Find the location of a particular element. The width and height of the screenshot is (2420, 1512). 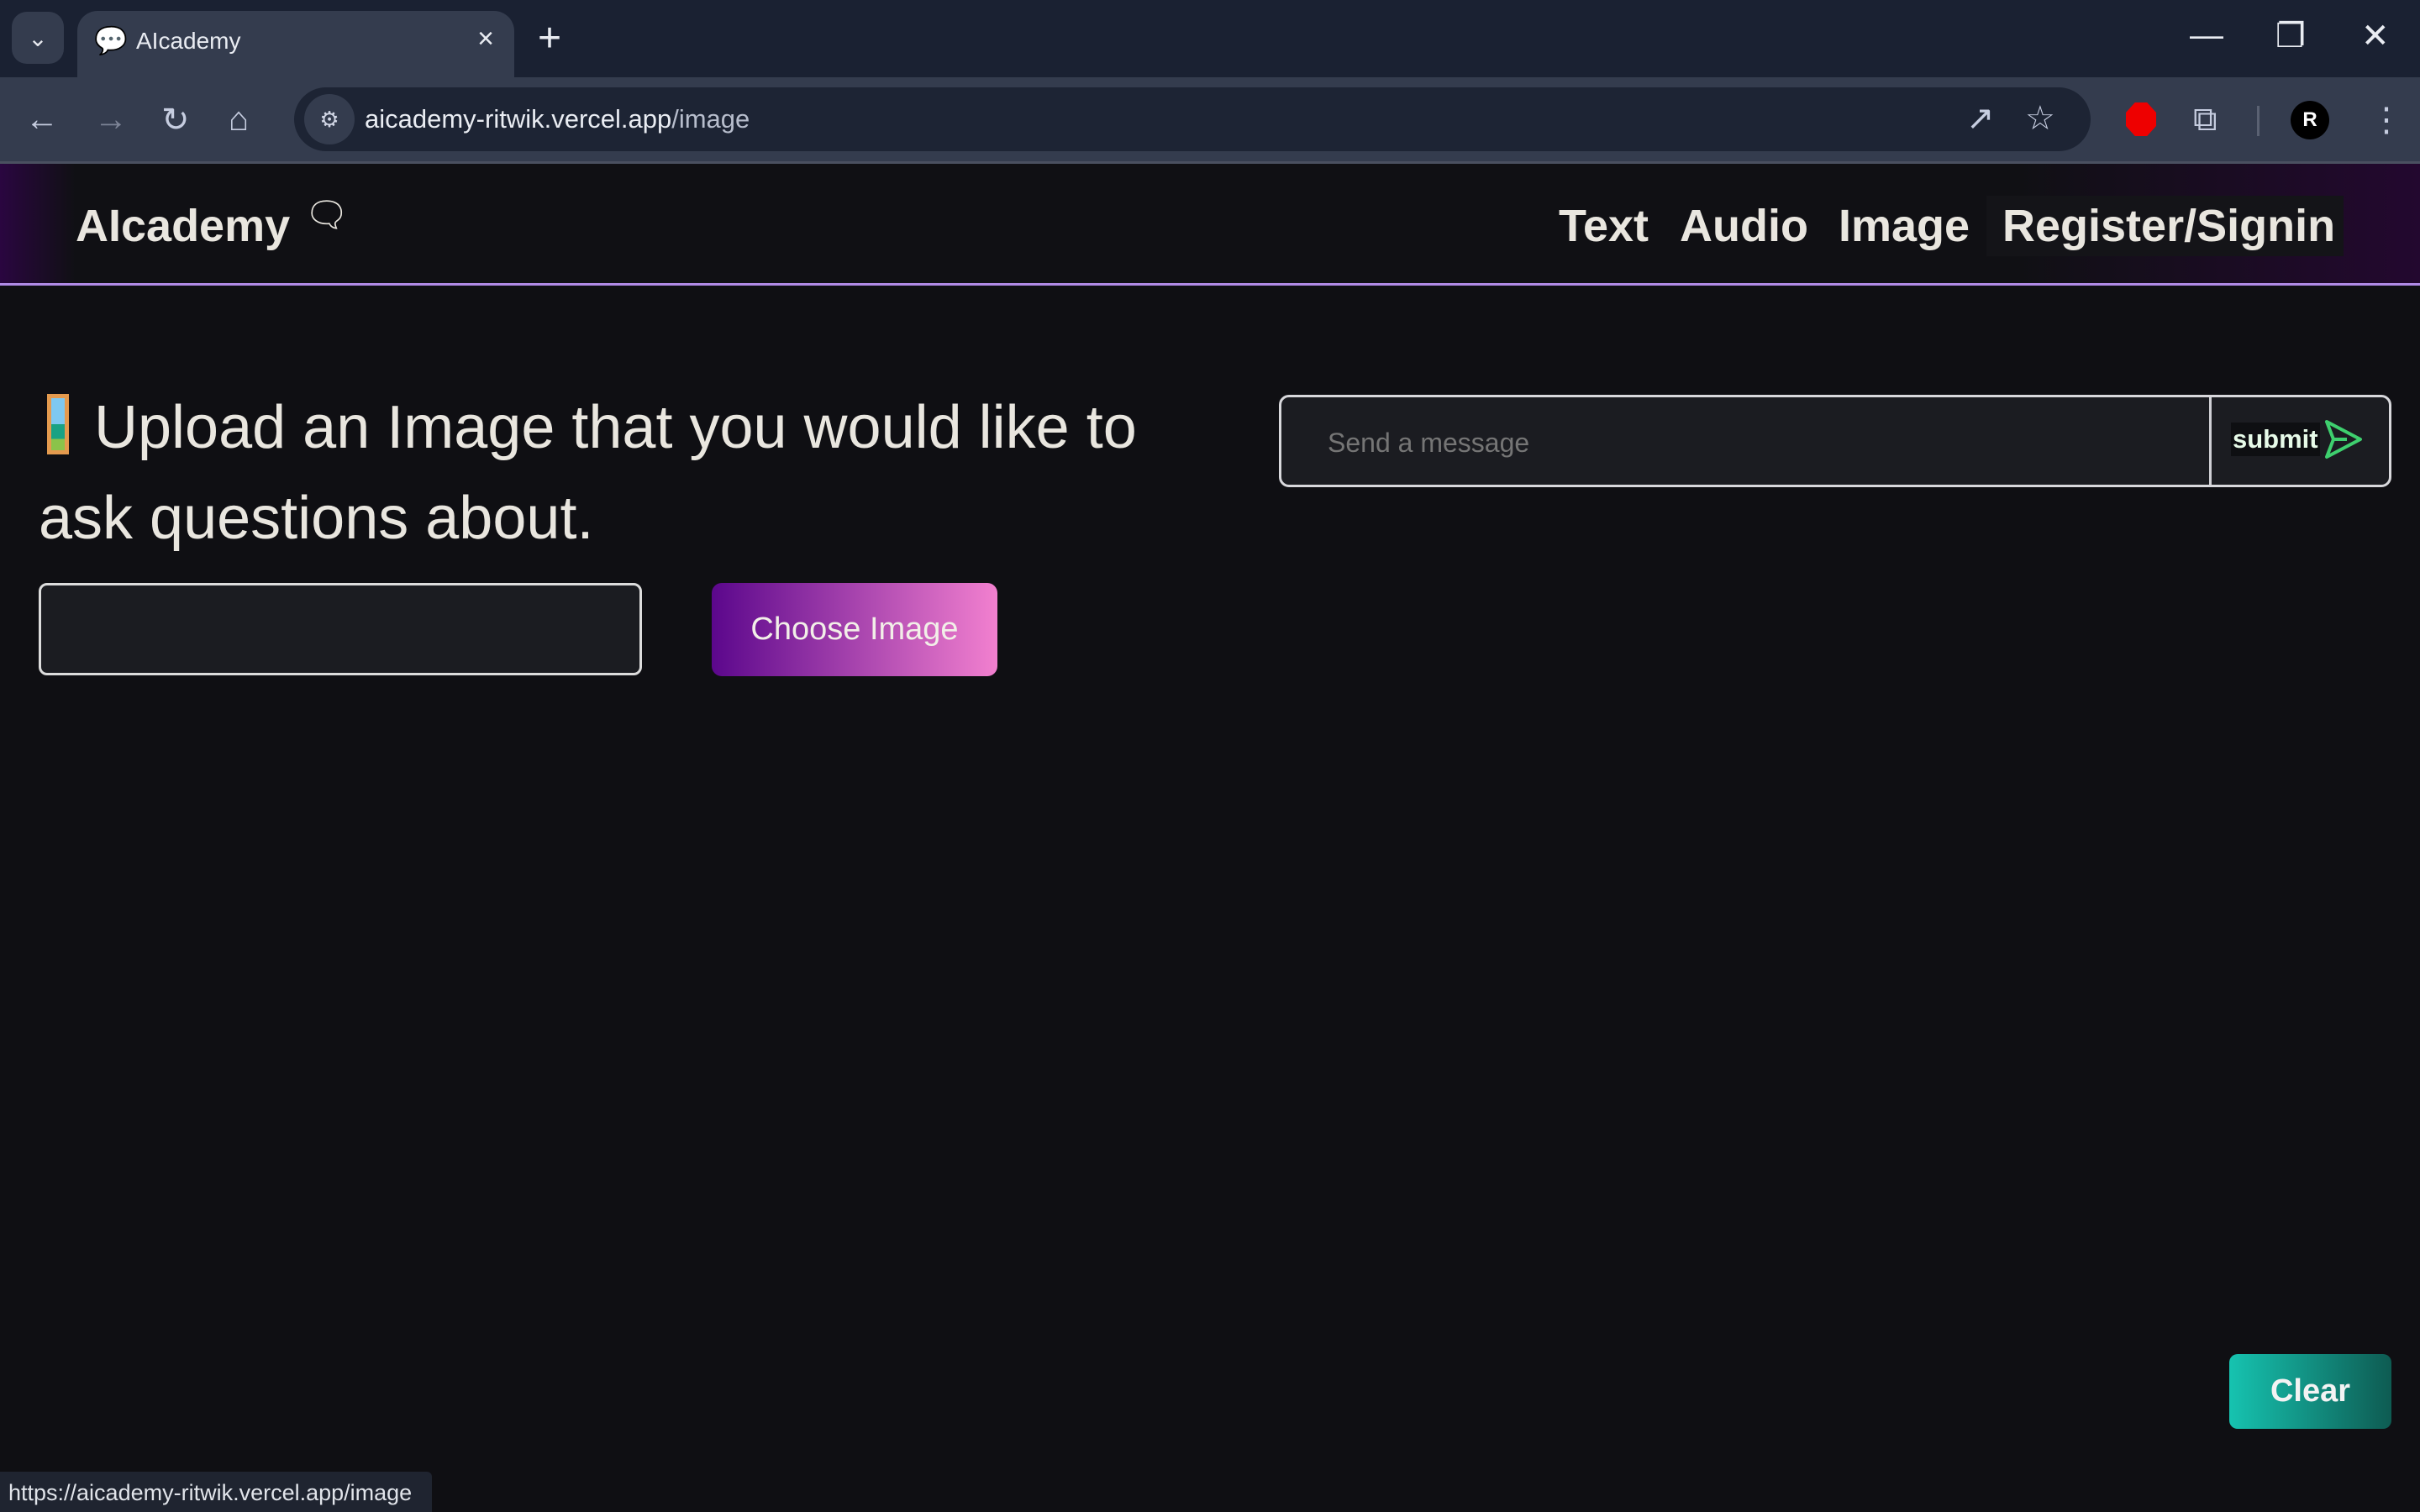

submit-button: submit is located at coordinates (2275, 439).